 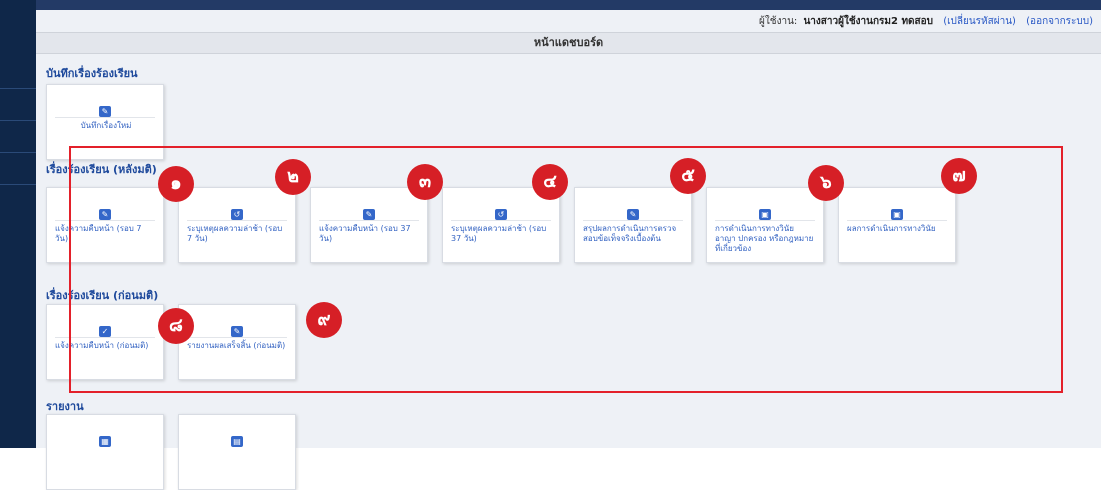 I want to click on annotation-badge-6: ๖, so click(x=826, y=183).